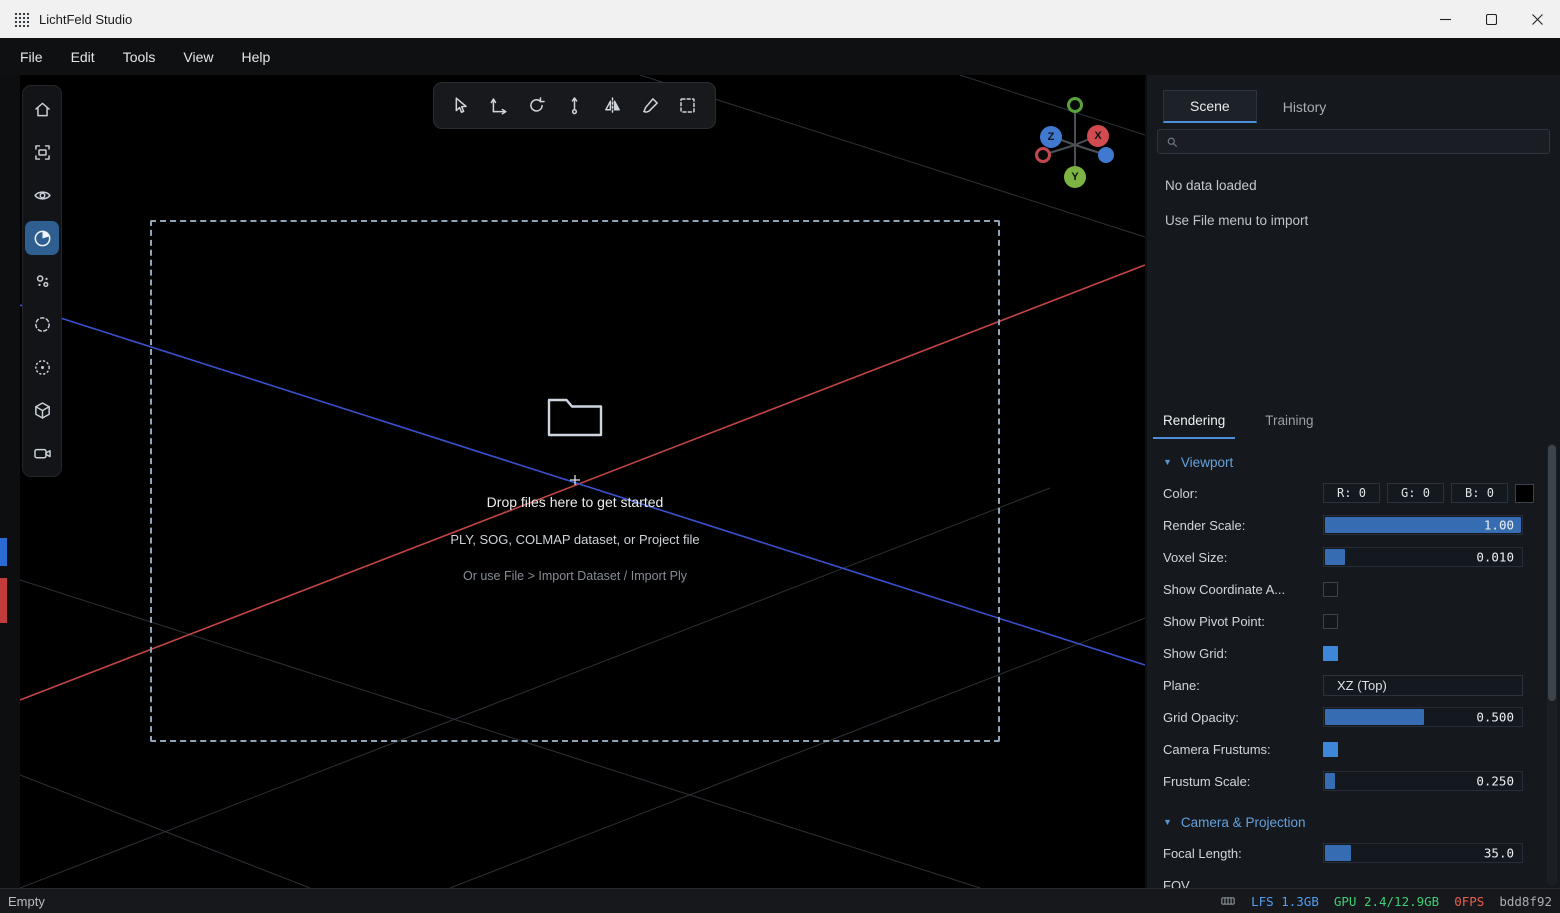 The height and width of the screenshot is (913, 1560). I want to click on tool-focus-frame-button, so click(42, 152).